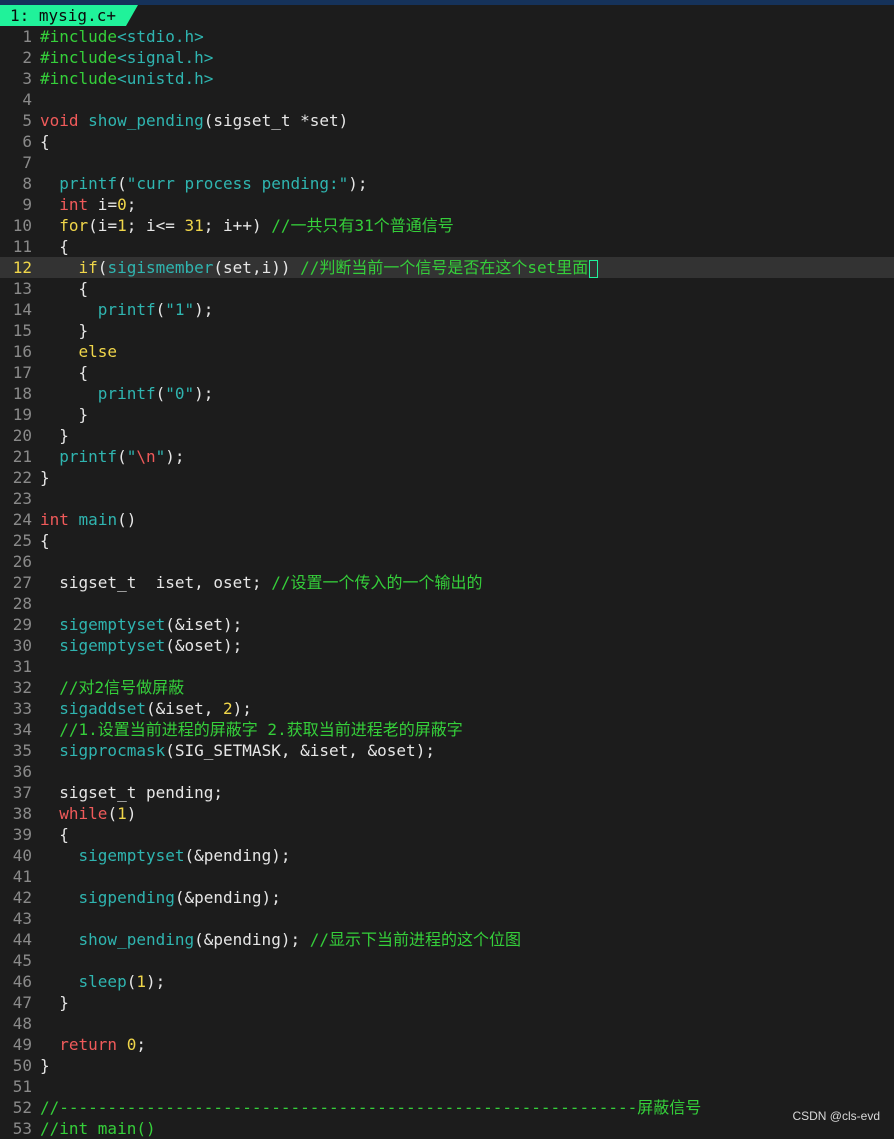 The height and width of the screenshot is (1139, 894). I want to click on code-line: 13 {, so click(447, 288).